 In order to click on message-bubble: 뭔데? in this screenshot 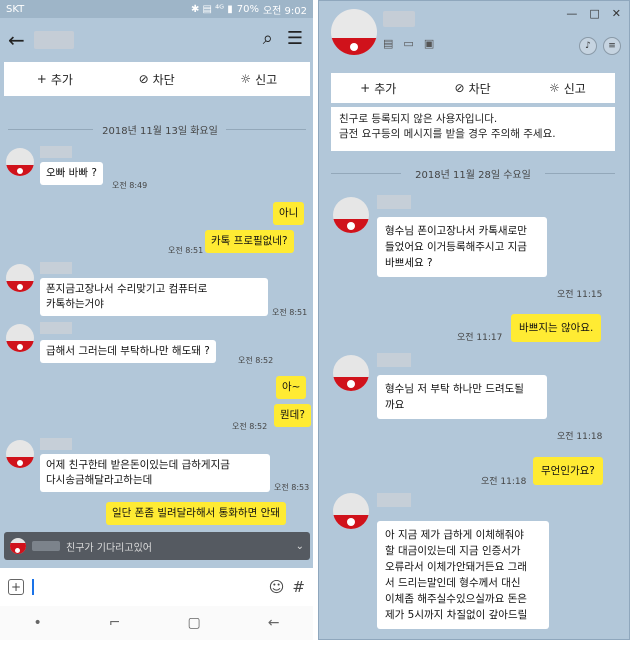, I will do `click(292, 415)`.